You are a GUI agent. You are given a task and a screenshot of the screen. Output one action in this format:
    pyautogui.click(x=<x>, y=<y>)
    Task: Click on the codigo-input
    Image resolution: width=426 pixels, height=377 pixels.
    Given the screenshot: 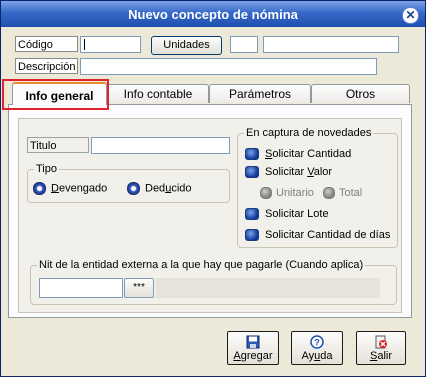 What is the action you would take?
    pyautogui.click(x=110, y=44)
    